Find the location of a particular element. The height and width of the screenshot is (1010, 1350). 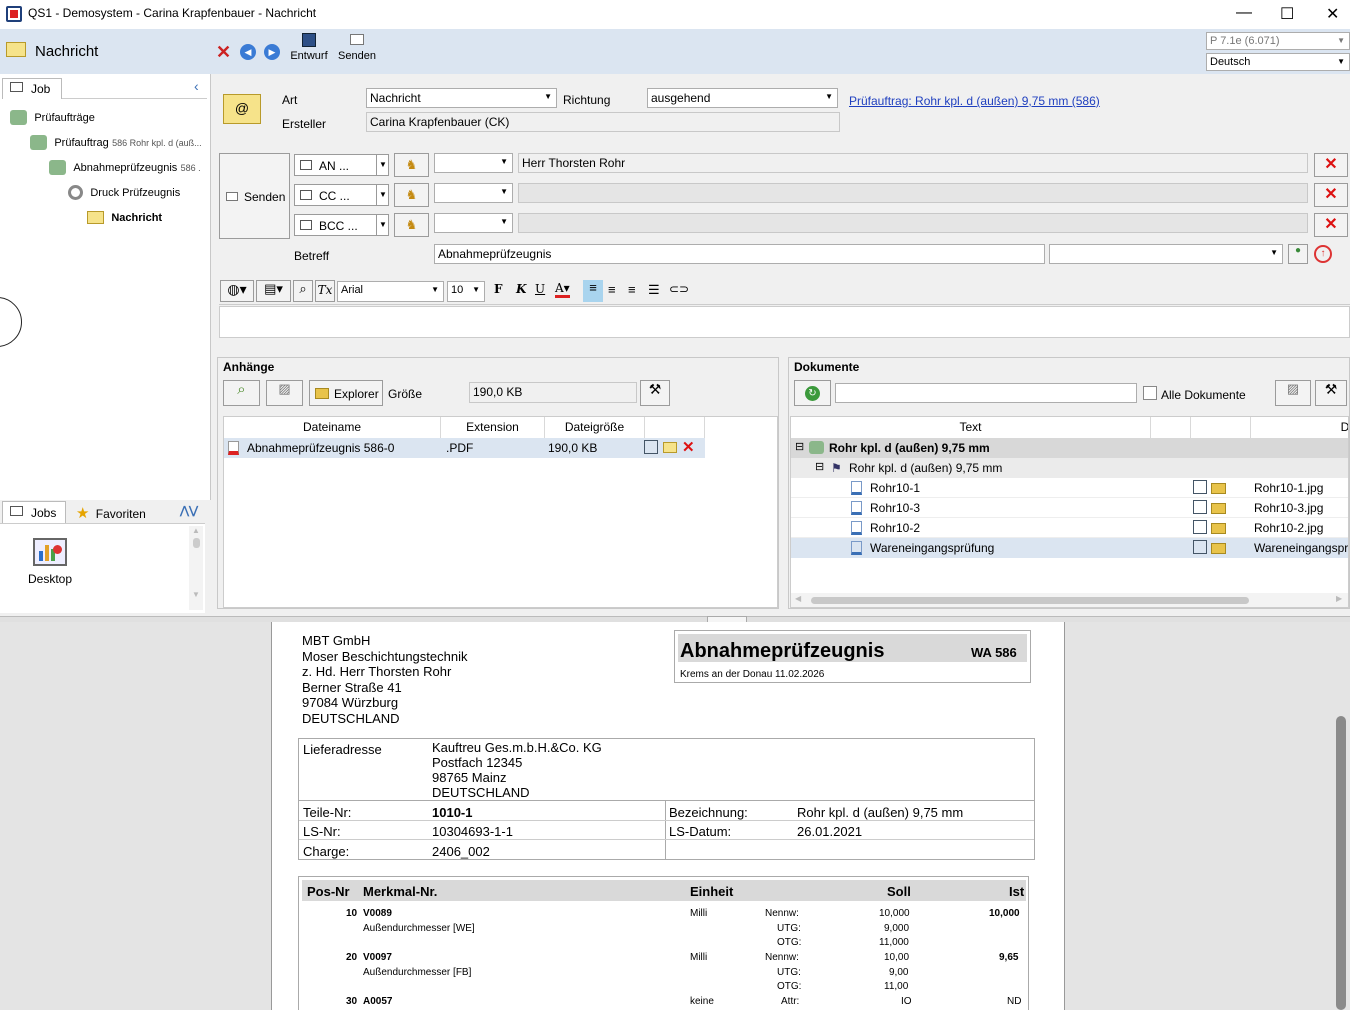

col-header-dateigroesse: Dateigröße is located at coordinates (595, 427).